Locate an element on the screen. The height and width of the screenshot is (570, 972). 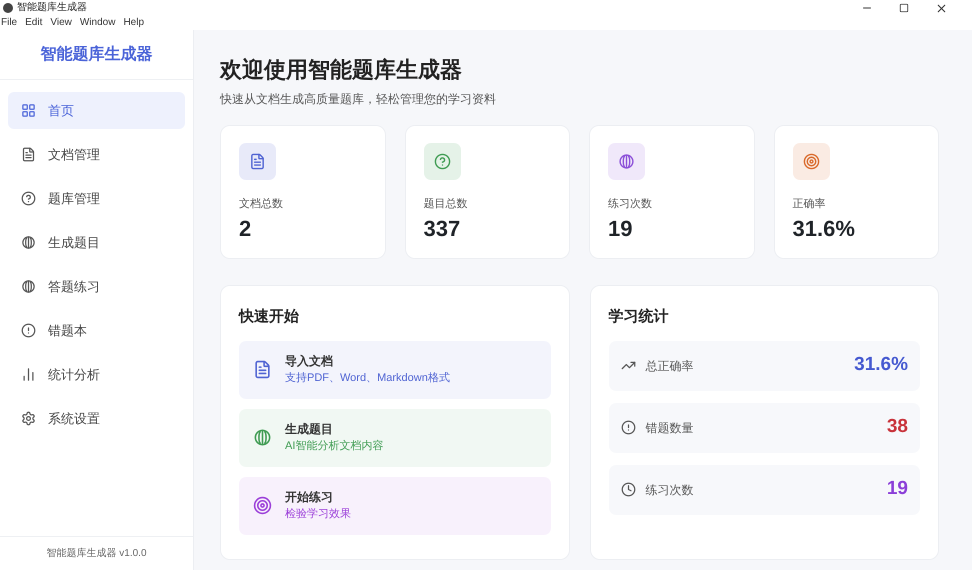
stat-label: 练习次数 is located at coordinates (630, 204).